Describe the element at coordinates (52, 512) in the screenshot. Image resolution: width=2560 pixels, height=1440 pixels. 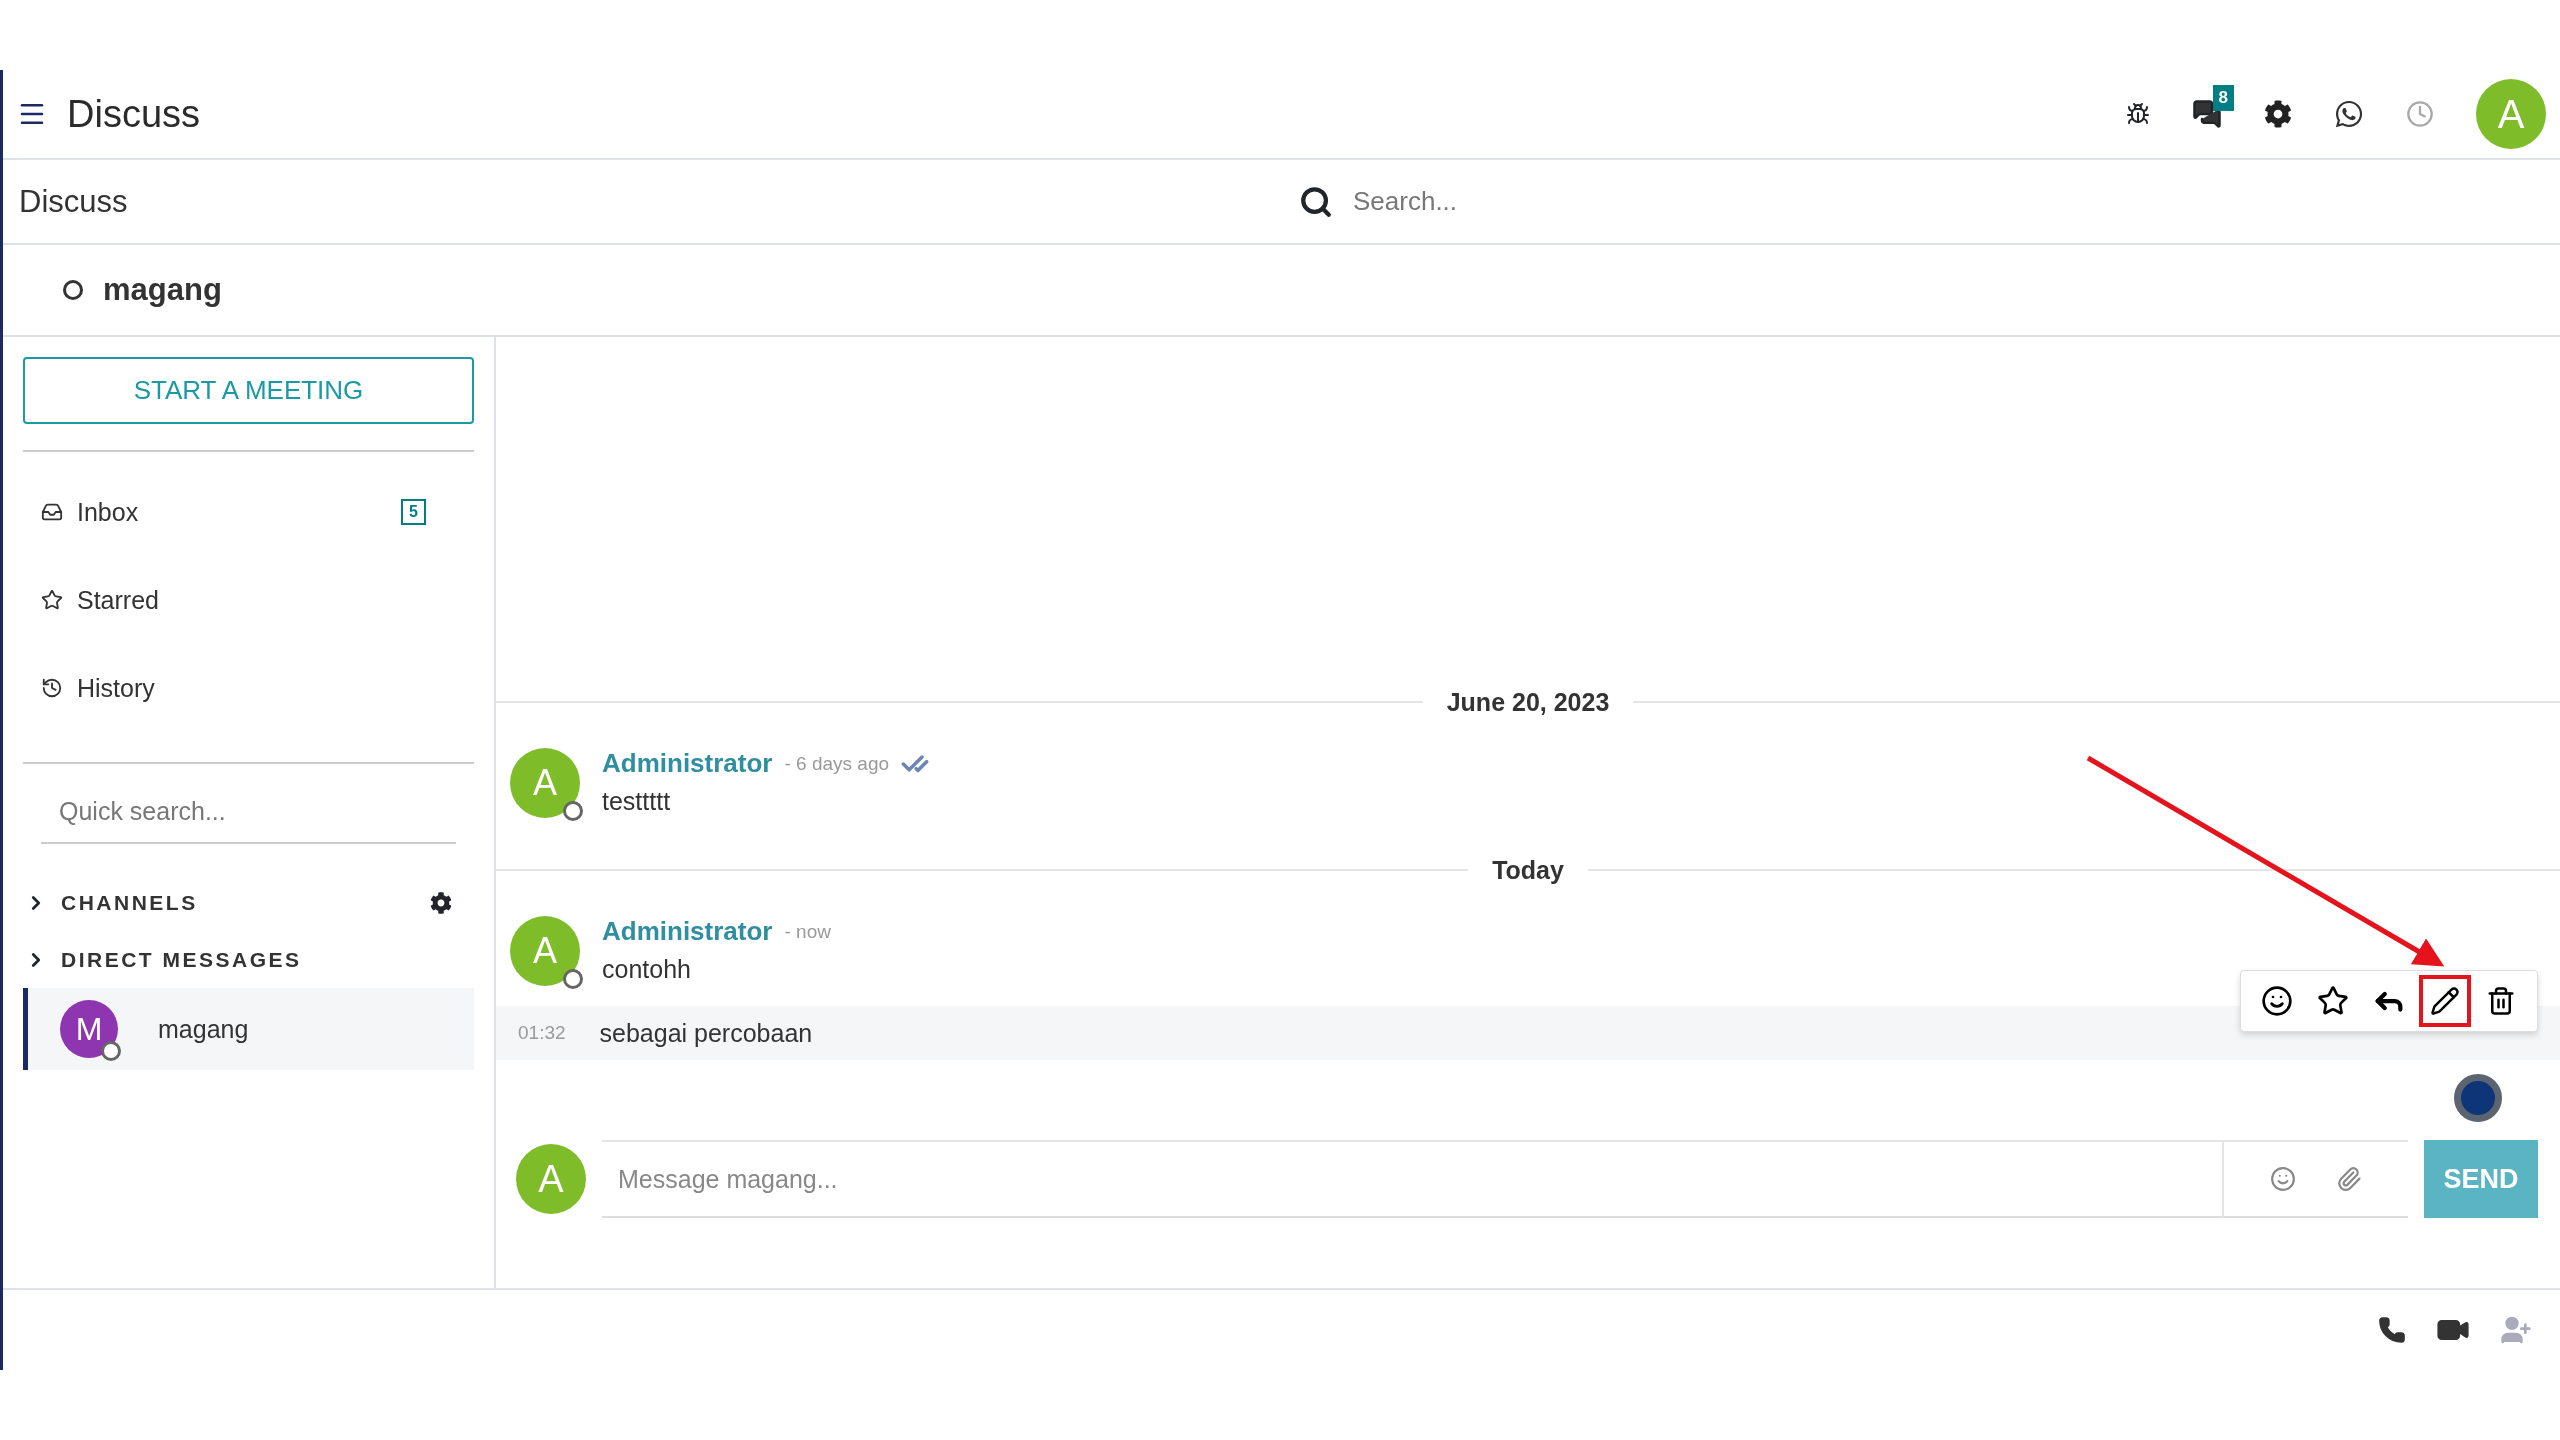
I see `inbox-icon` at that location.